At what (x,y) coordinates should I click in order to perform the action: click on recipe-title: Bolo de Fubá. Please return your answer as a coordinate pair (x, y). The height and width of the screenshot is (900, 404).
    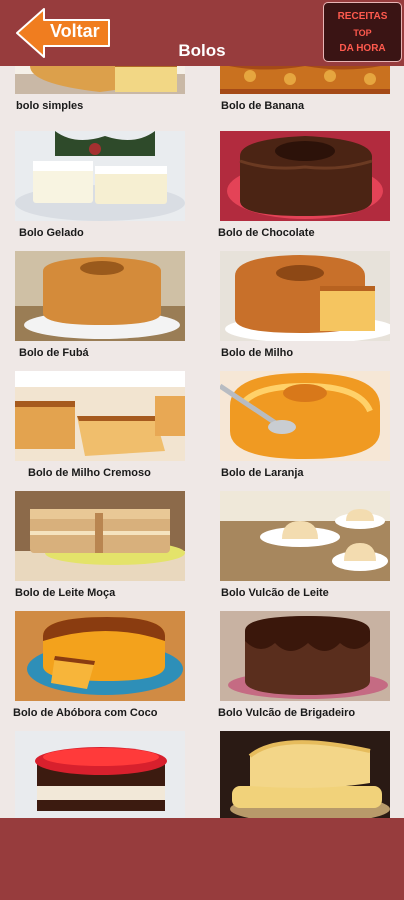
    Looking at the image, I should click on (54, 353).